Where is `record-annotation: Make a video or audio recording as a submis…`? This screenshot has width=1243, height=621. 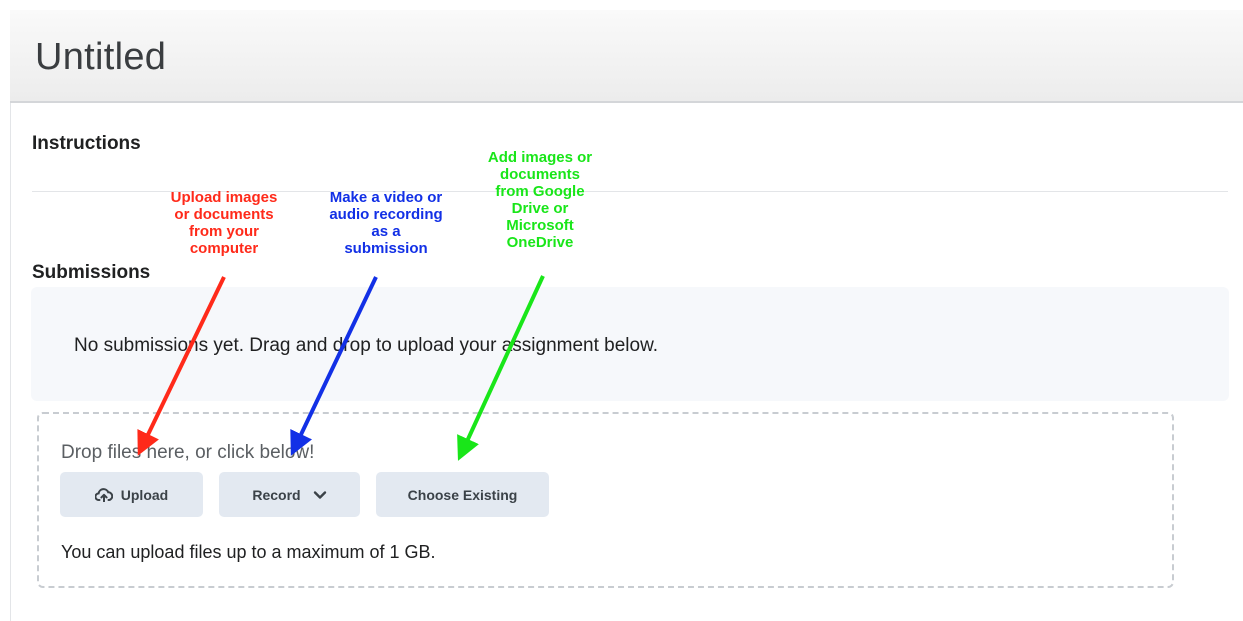 record-annotation: Make a video or audio recording as a submis… is located at coordinates (386, 223).